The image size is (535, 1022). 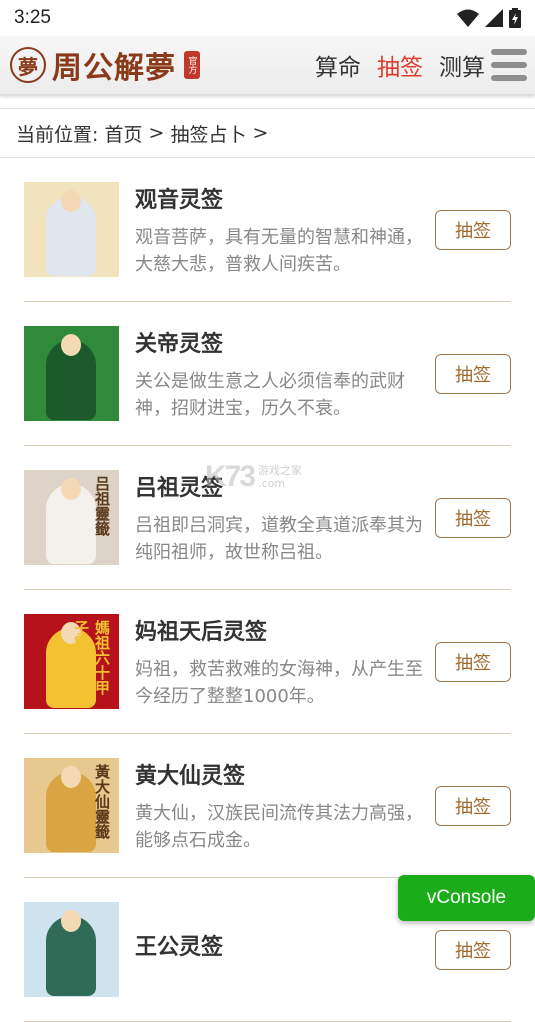 What do you see at coordinates (281, 945) in the screenshot?
I see `item-title: 王公灵签` at bounding box center [281, 945].